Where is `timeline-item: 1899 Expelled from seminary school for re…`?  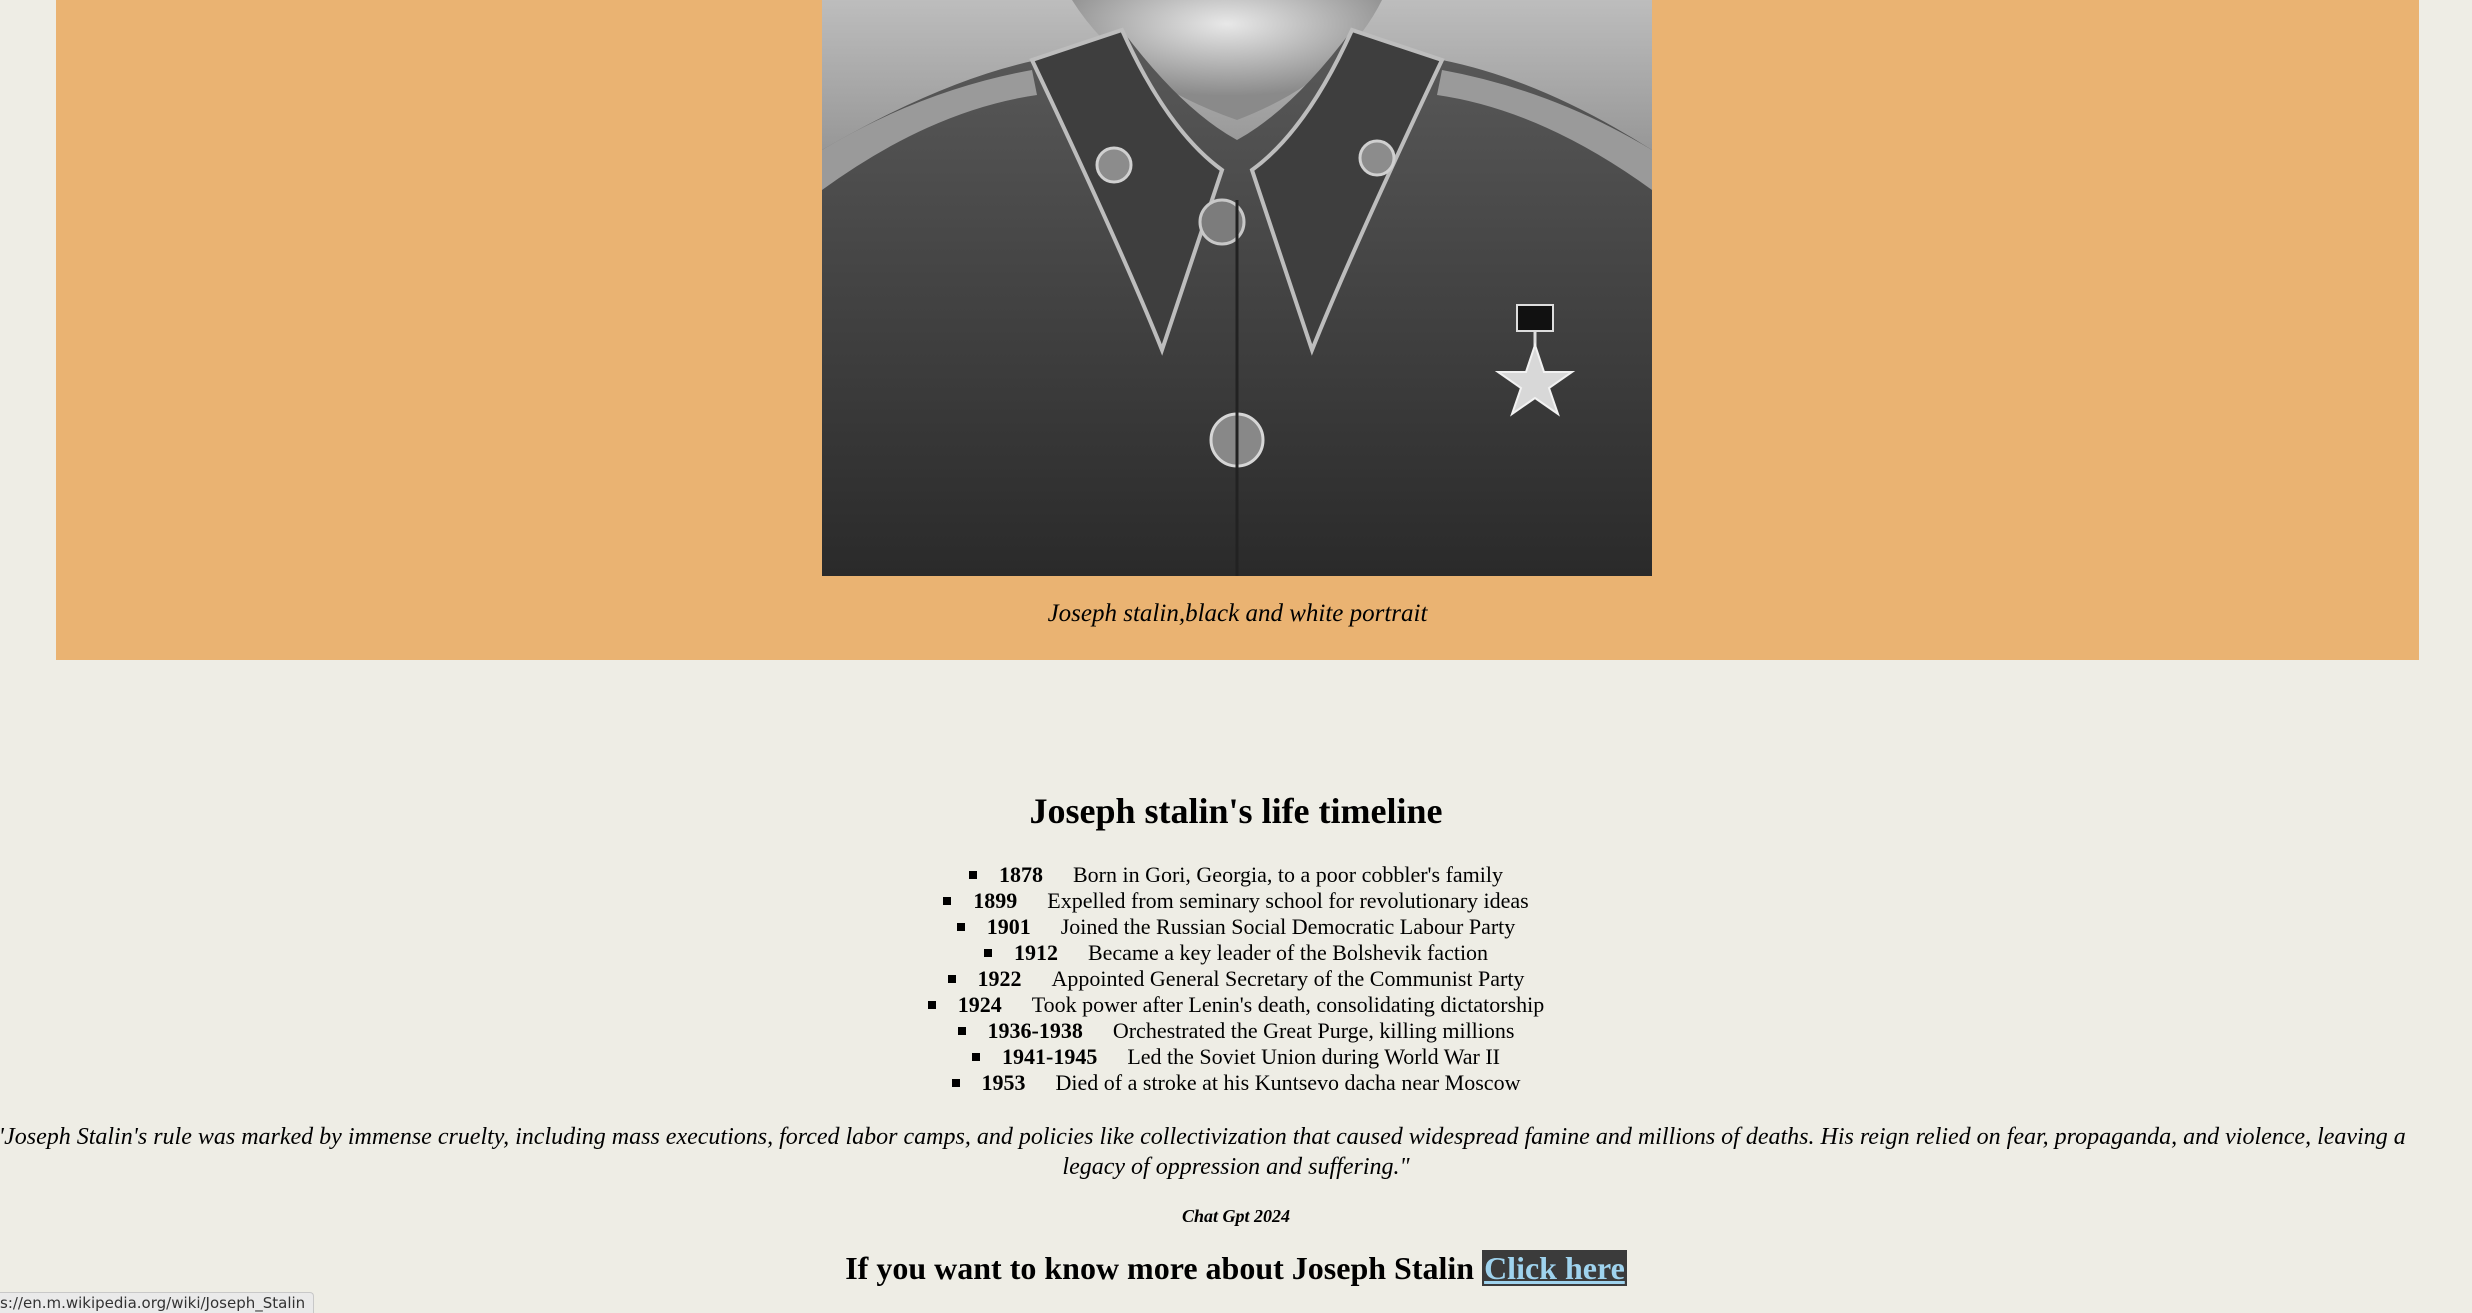
timeline-item: 1899 Expelled from seminary school for re… is located at coordinates (1236, 901).